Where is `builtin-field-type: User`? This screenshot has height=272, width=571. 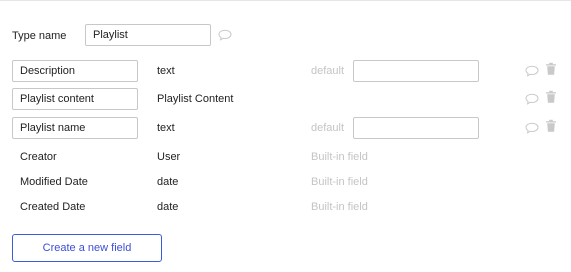
builtin-field-type: User is located at coordinates (169, 157).